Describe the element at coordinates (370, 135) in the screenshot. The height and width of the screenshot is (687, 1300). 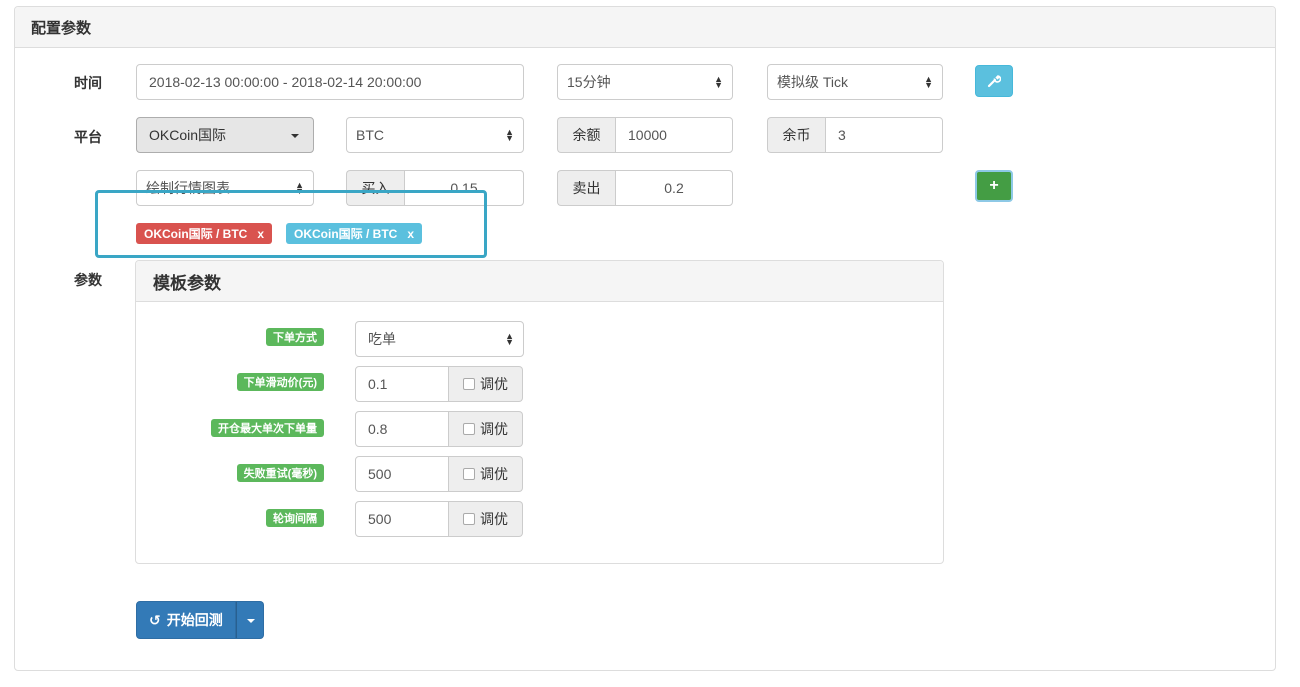
I see `currency-value: BTC` at that location.